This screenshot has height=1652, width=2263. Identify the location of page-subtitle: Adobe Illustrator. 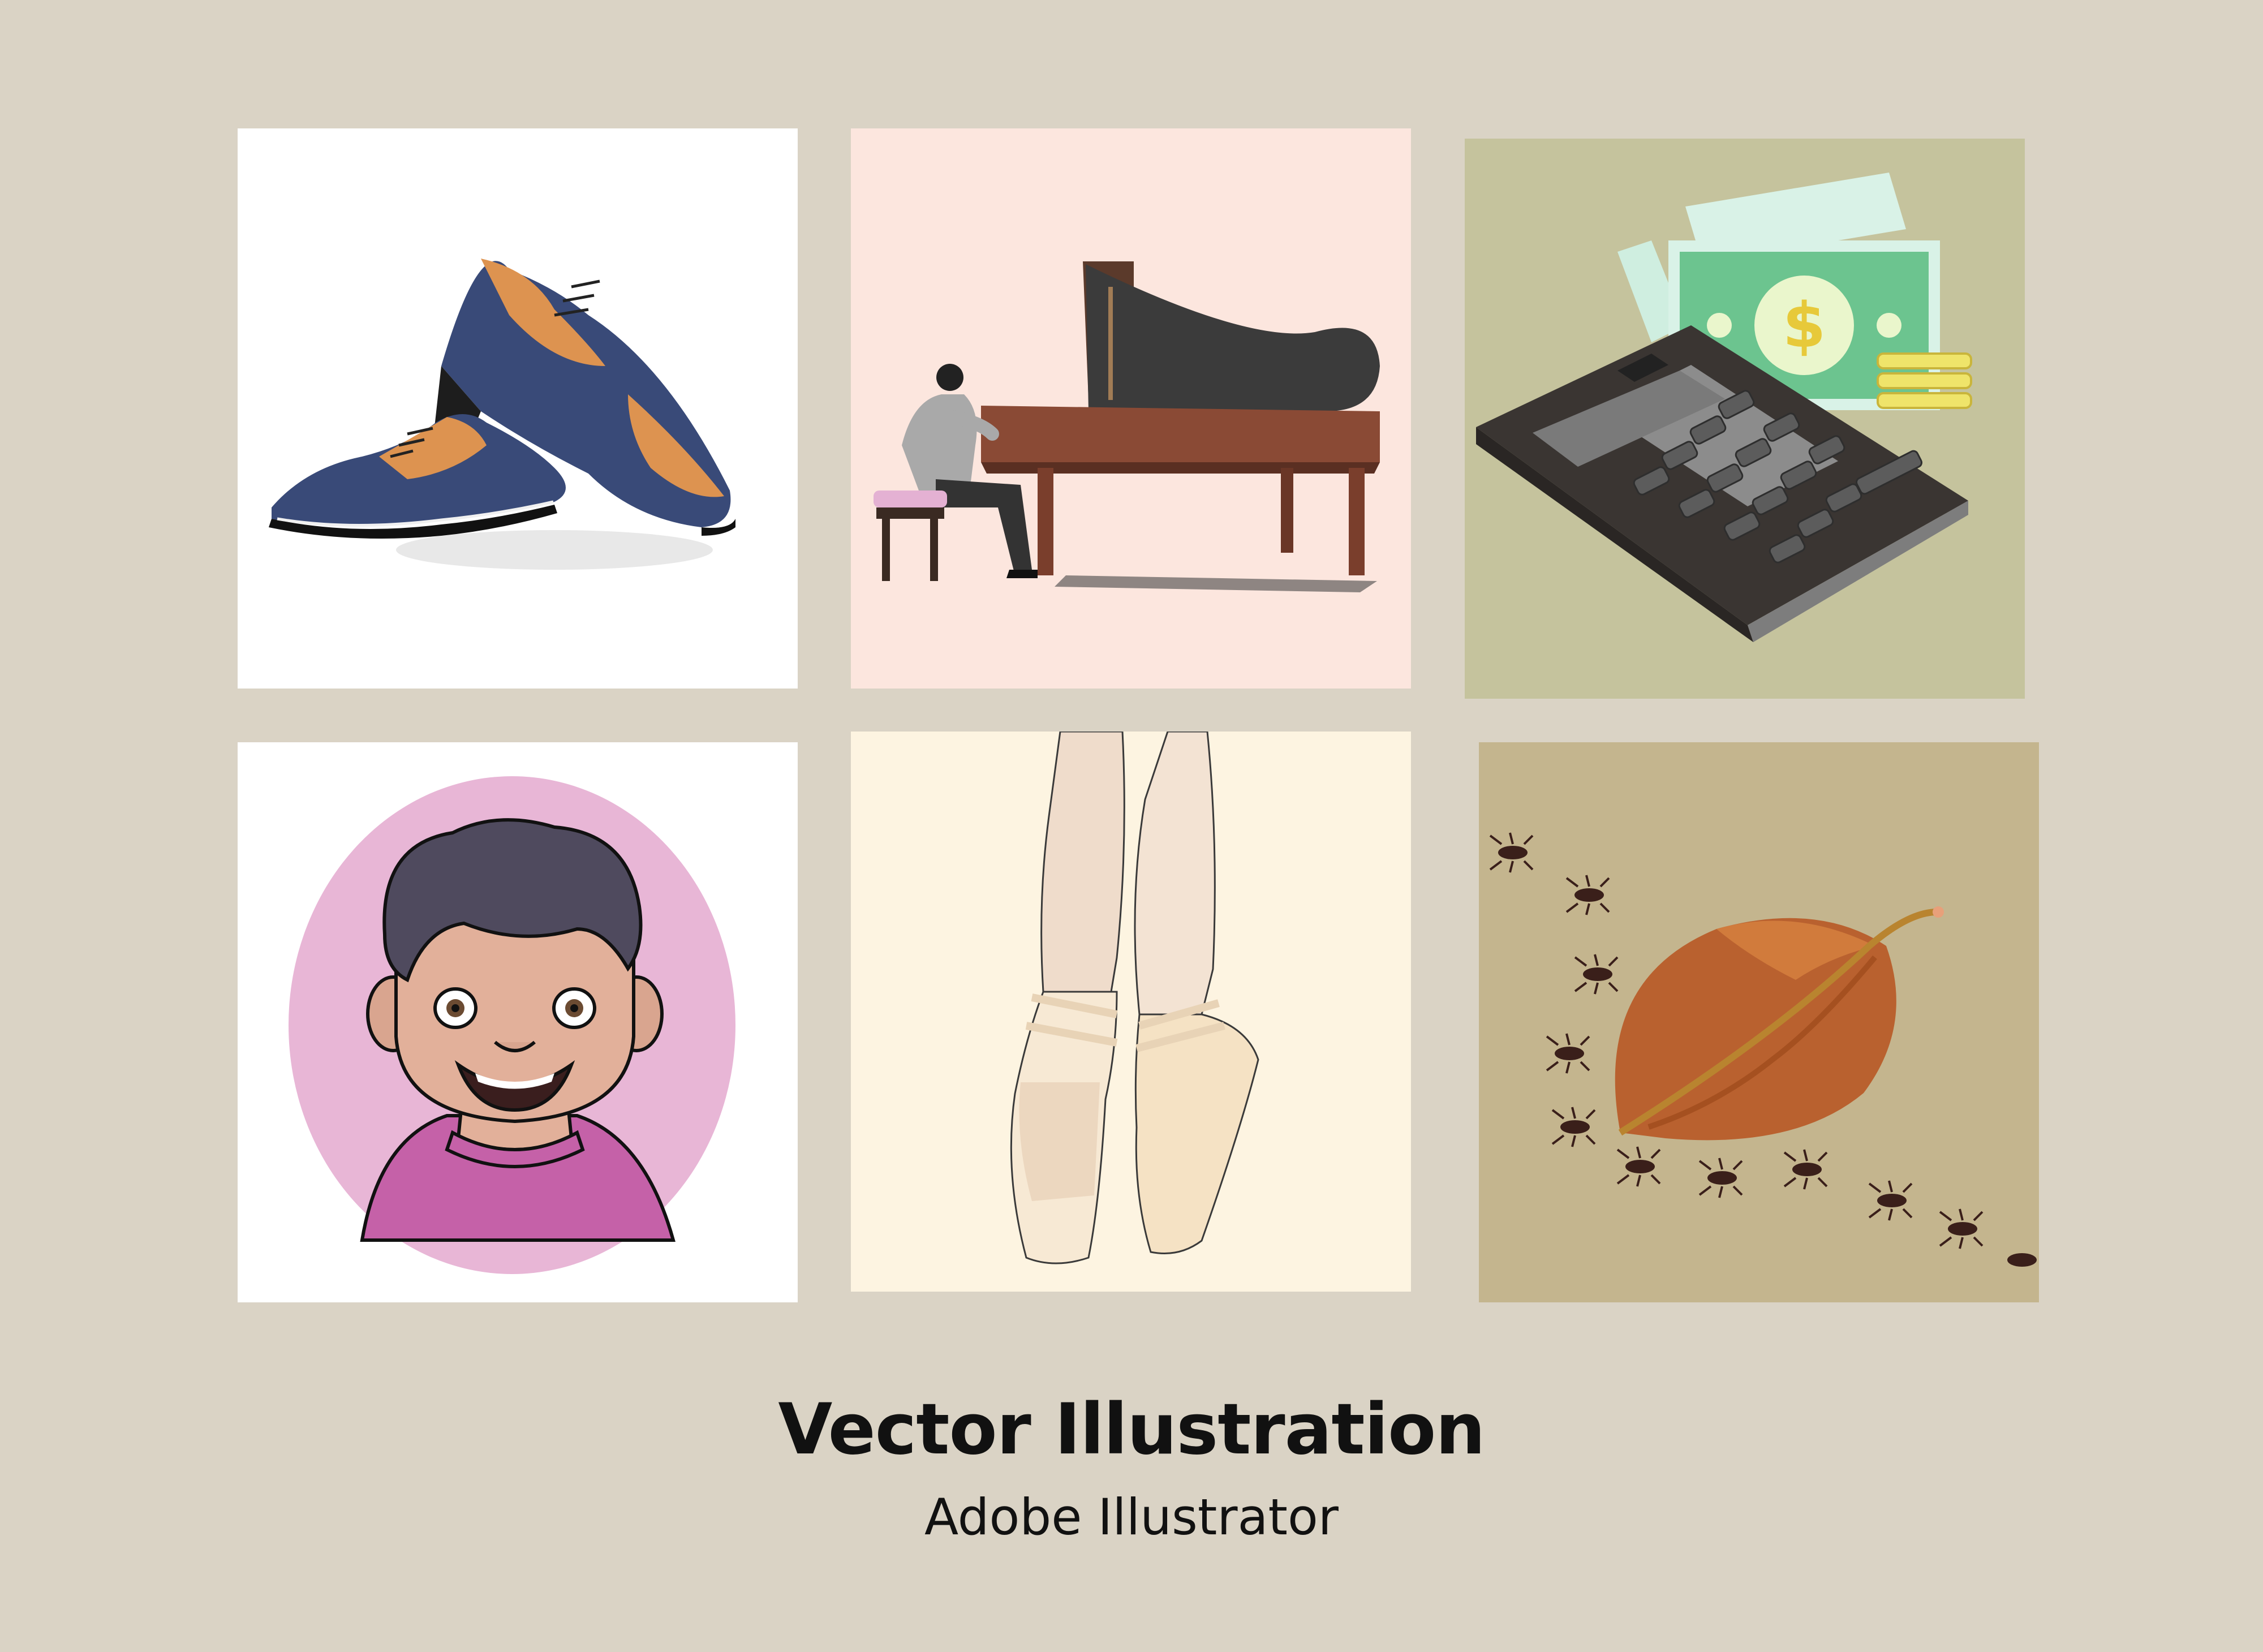
(1131, 1517).